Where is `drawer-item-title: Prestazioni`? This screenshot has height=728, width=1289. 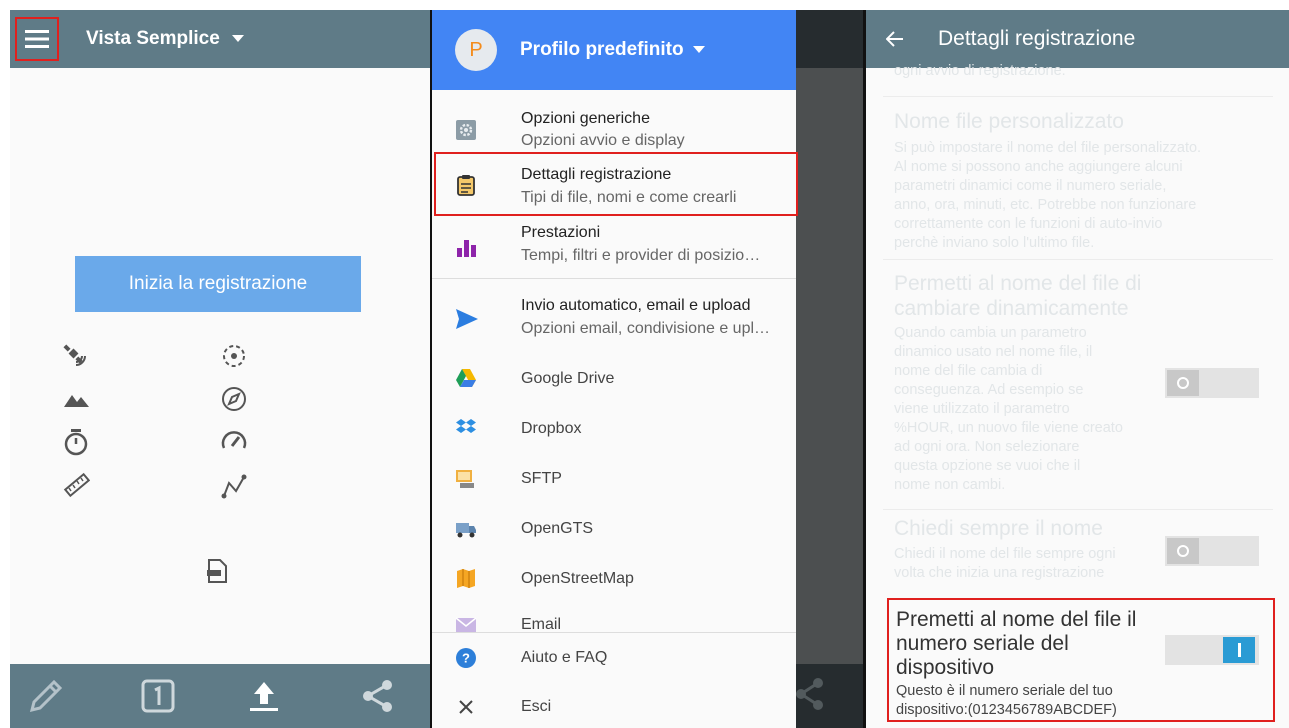
drawer-item-title: Prestazioni is located at coordinates (561, 232).